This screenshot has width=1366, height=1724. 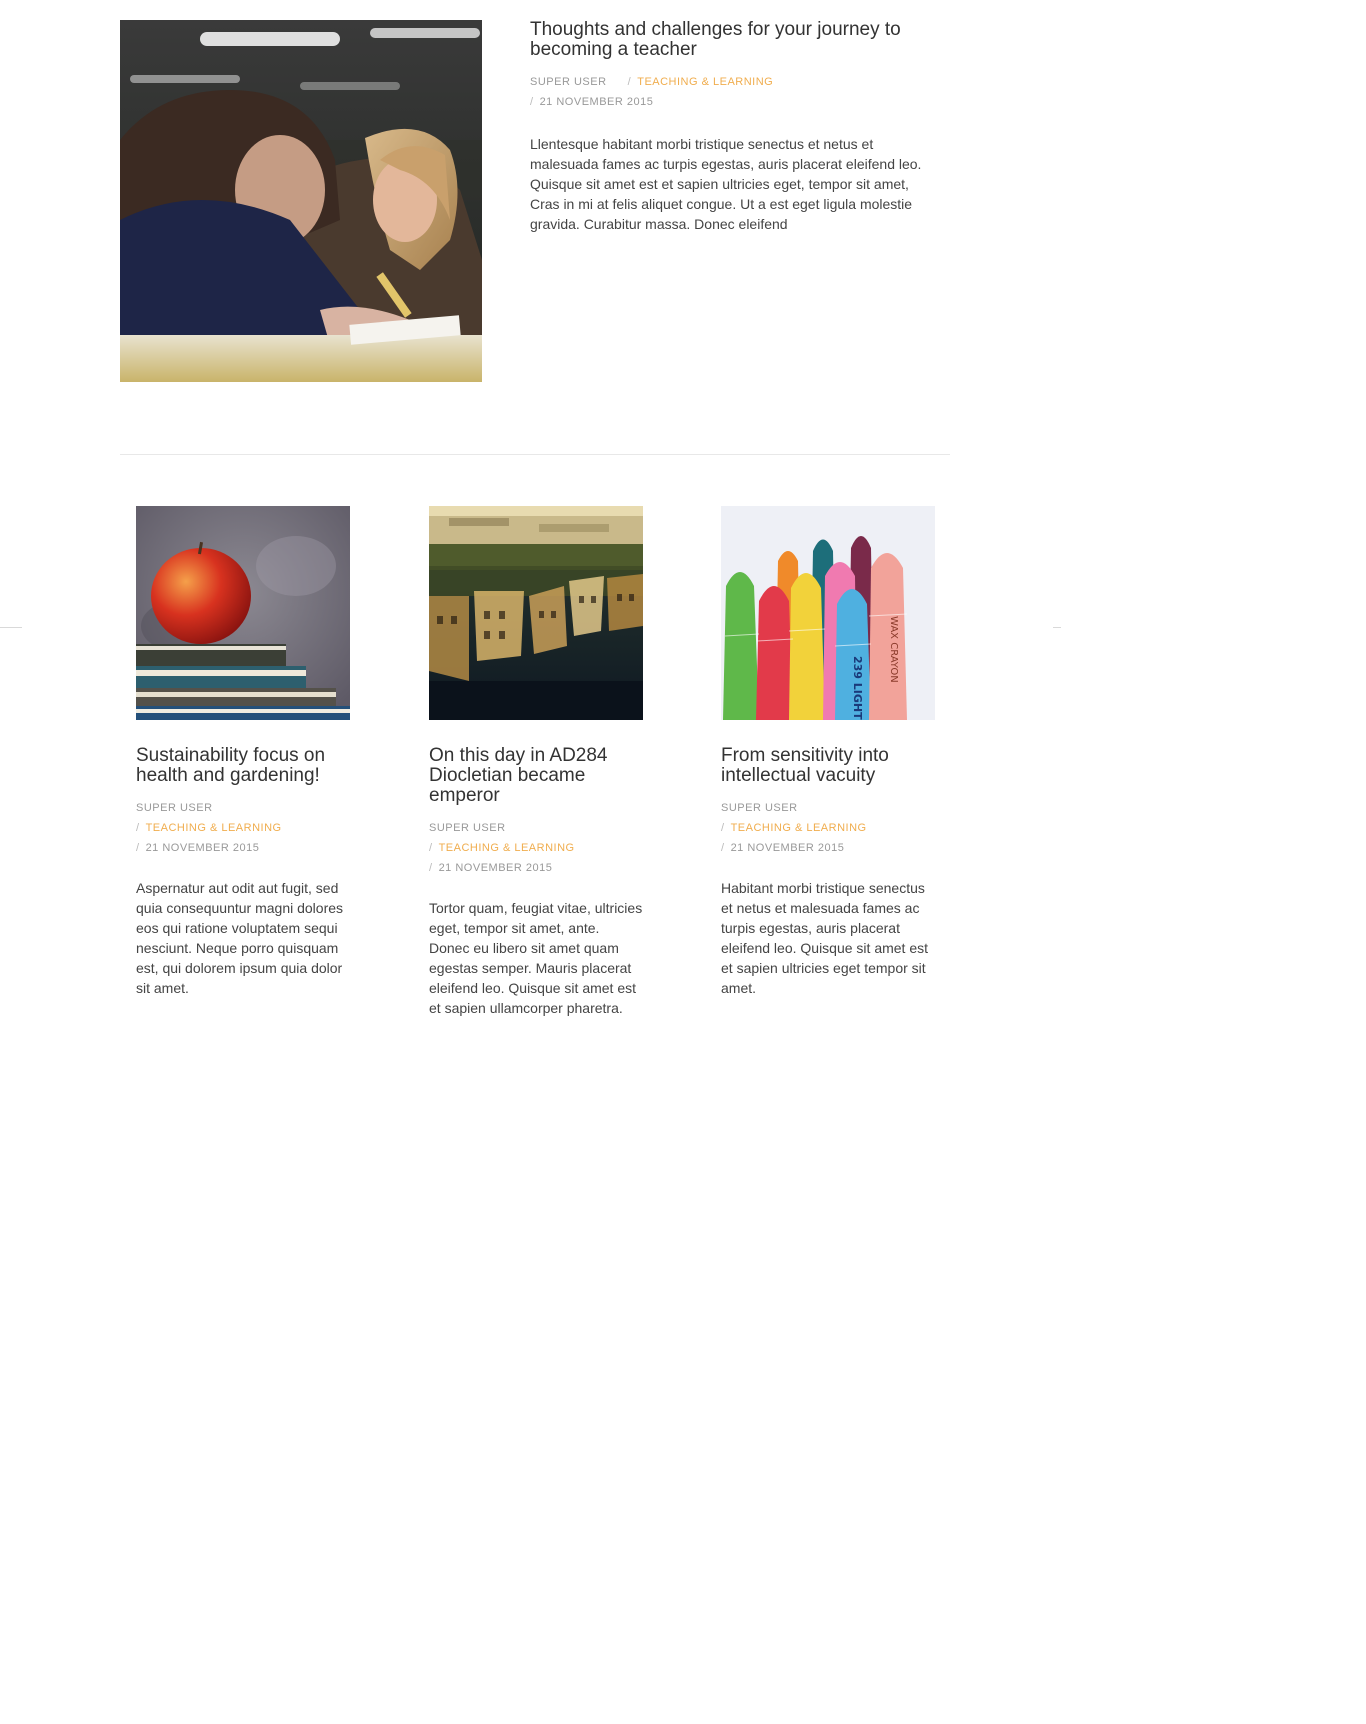 I want to click on section-divider, so click(x=535, y=454).